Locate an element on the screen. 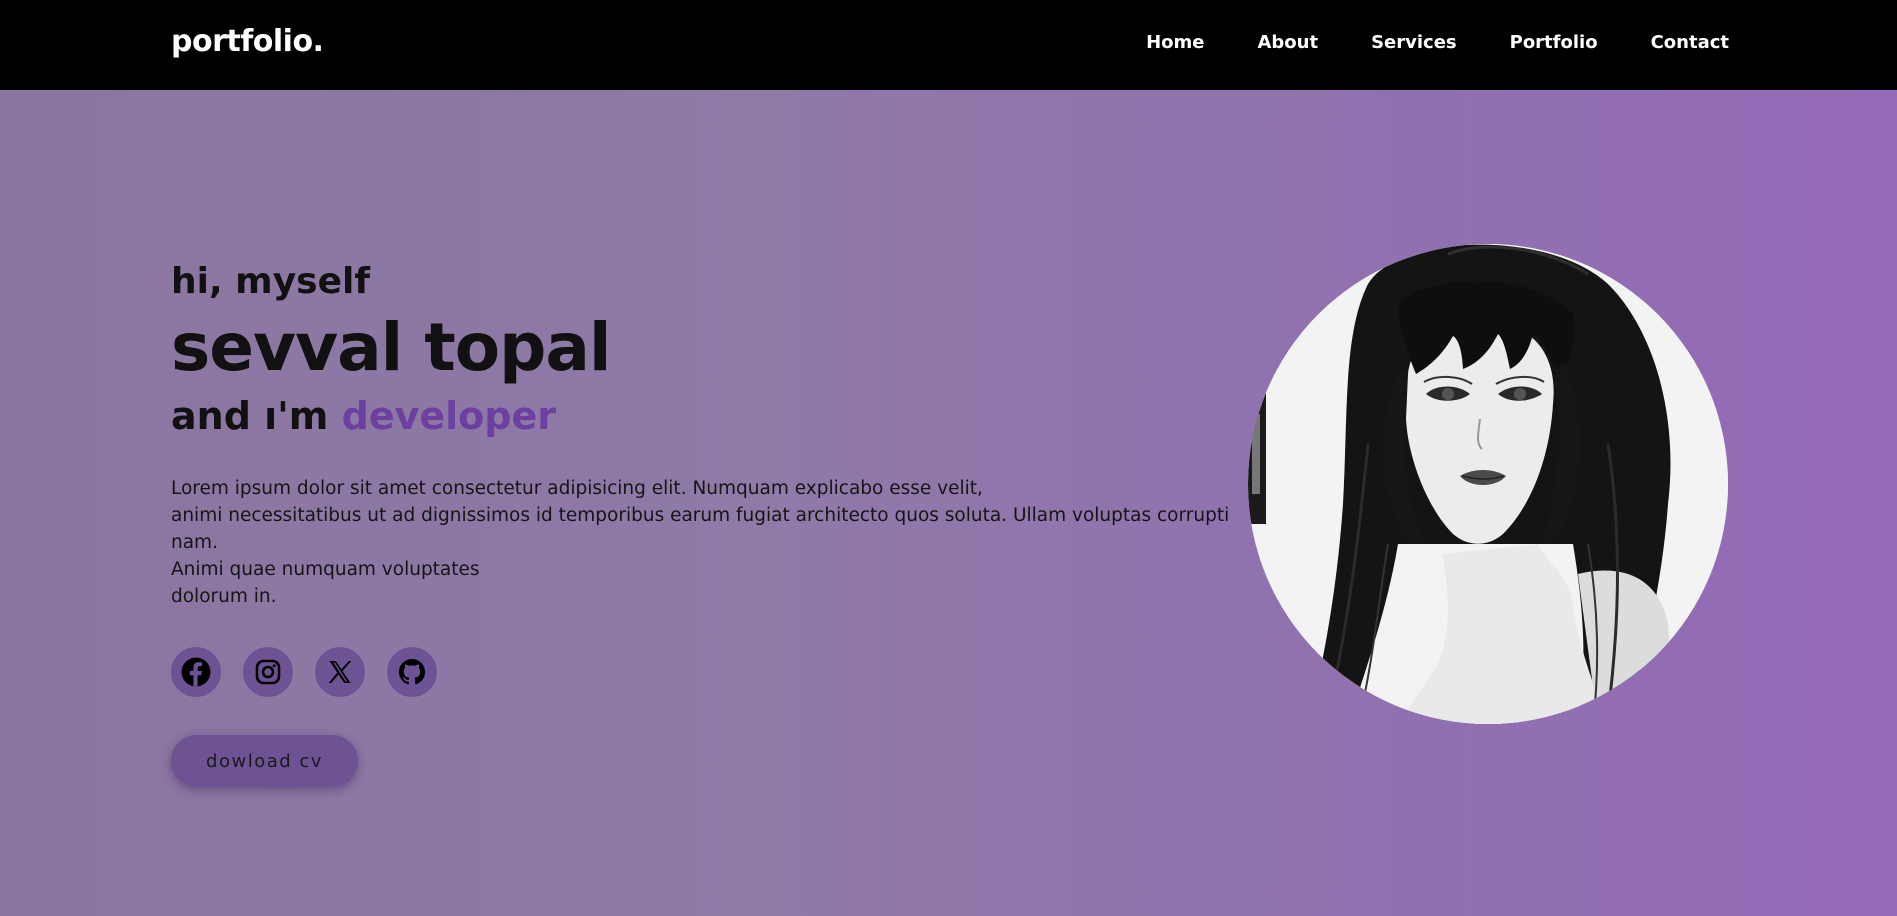  github-link is located at coordinates (412, 672).